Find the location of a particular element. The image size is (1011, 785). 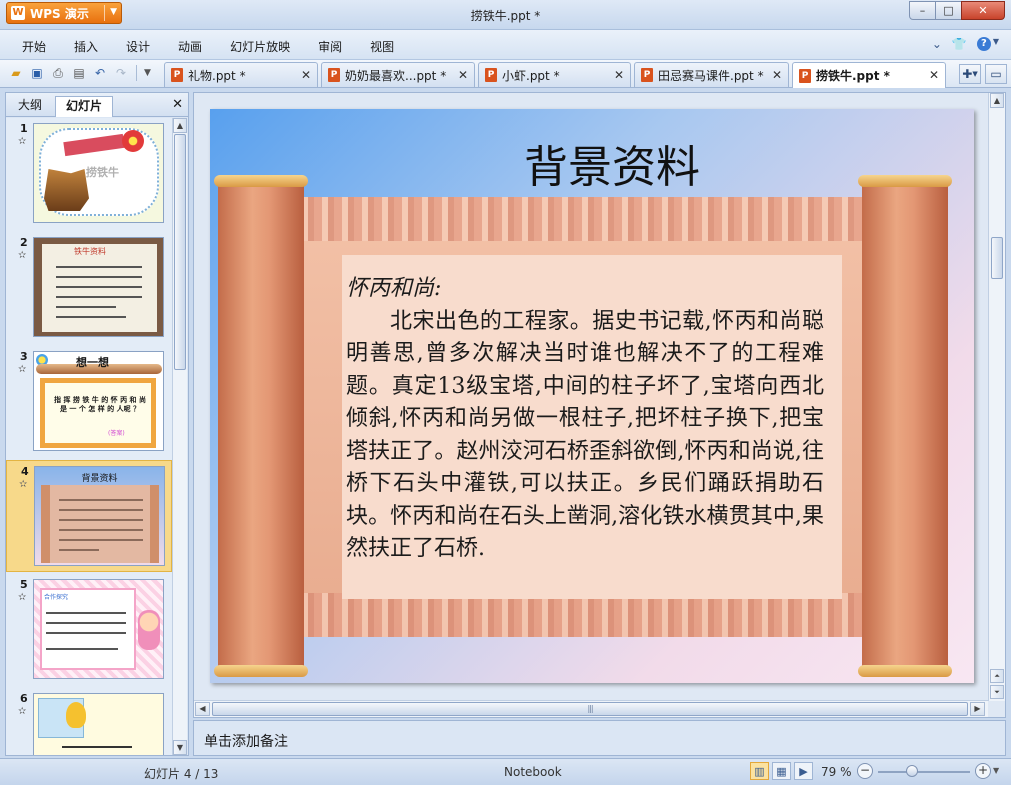

tab-slides: 幻灯片 is located at coordinates (84, 106).